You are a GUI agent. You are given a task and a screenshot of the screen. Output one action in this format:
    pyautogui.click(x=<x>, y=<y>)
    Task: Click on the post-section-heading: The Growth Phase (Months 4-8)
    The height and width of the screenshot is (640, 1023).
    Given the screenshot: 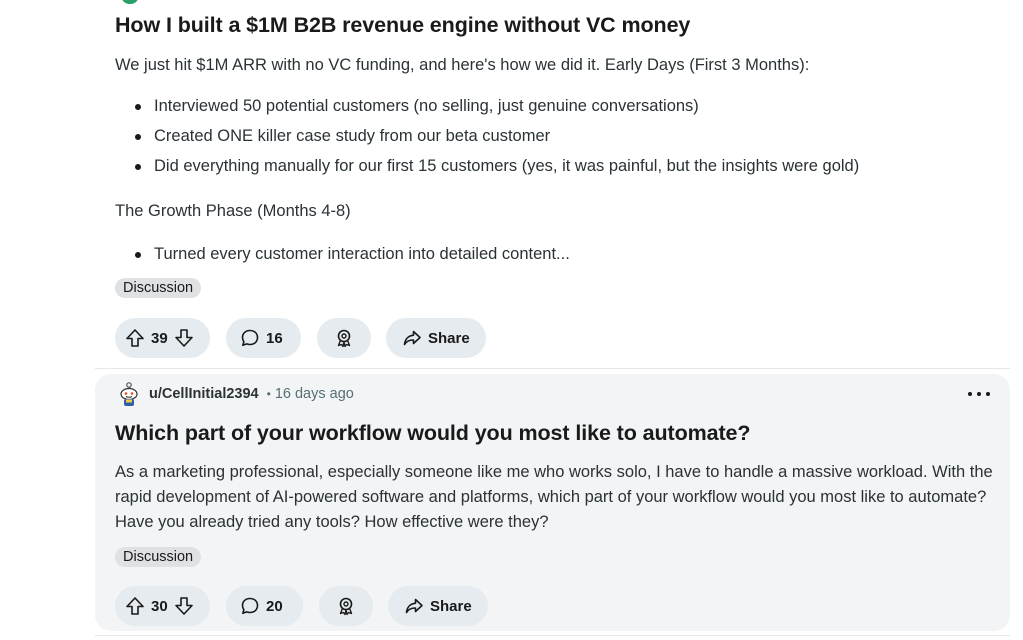 What is the action you would take?
    pyautogui.click(x=233, y=211)
    